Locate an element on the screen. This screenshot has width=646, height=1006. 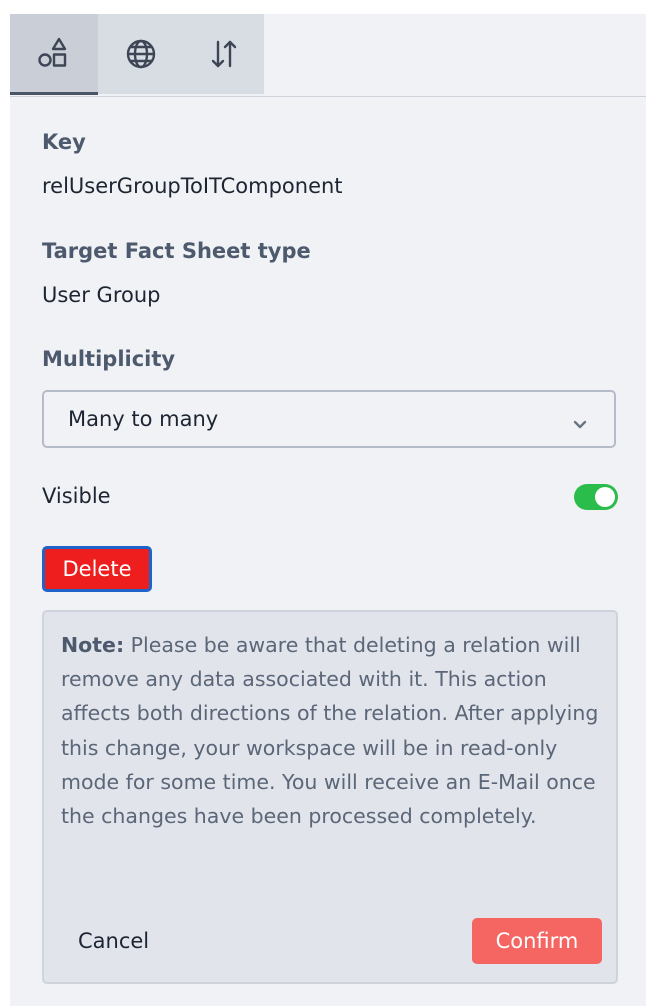
key-label: Key is located at coordinates (64, 142).